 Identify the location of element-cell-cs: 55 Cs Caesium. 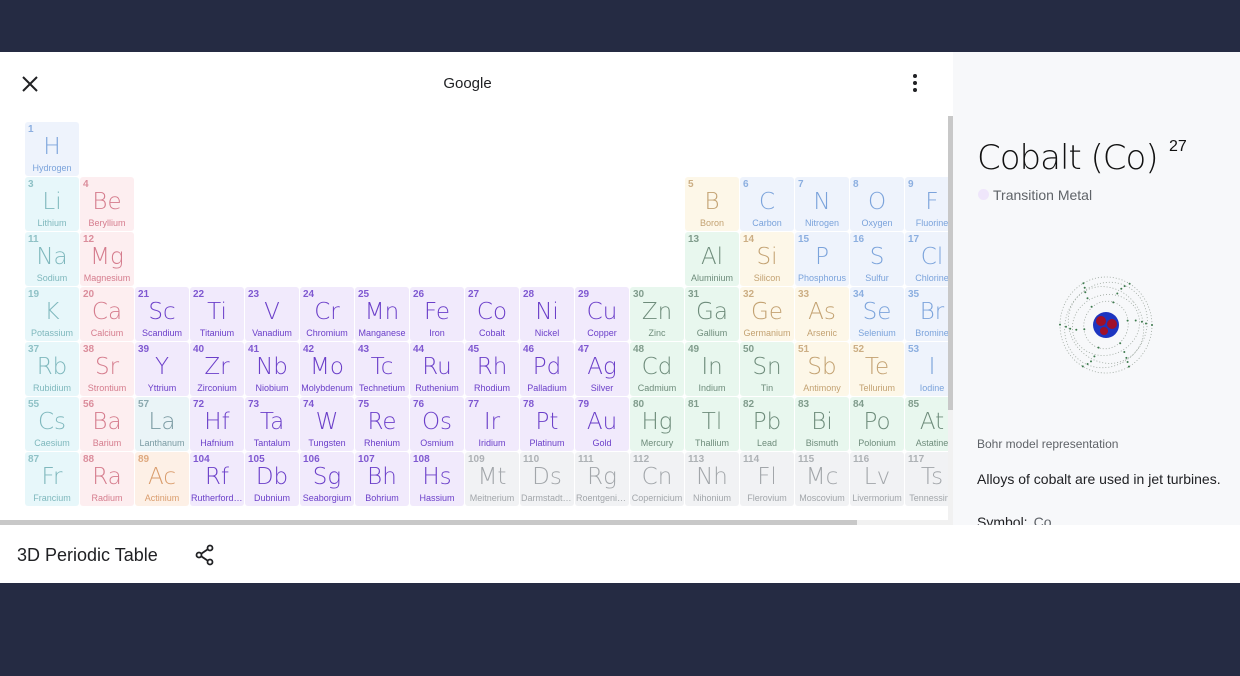
(52, 424).